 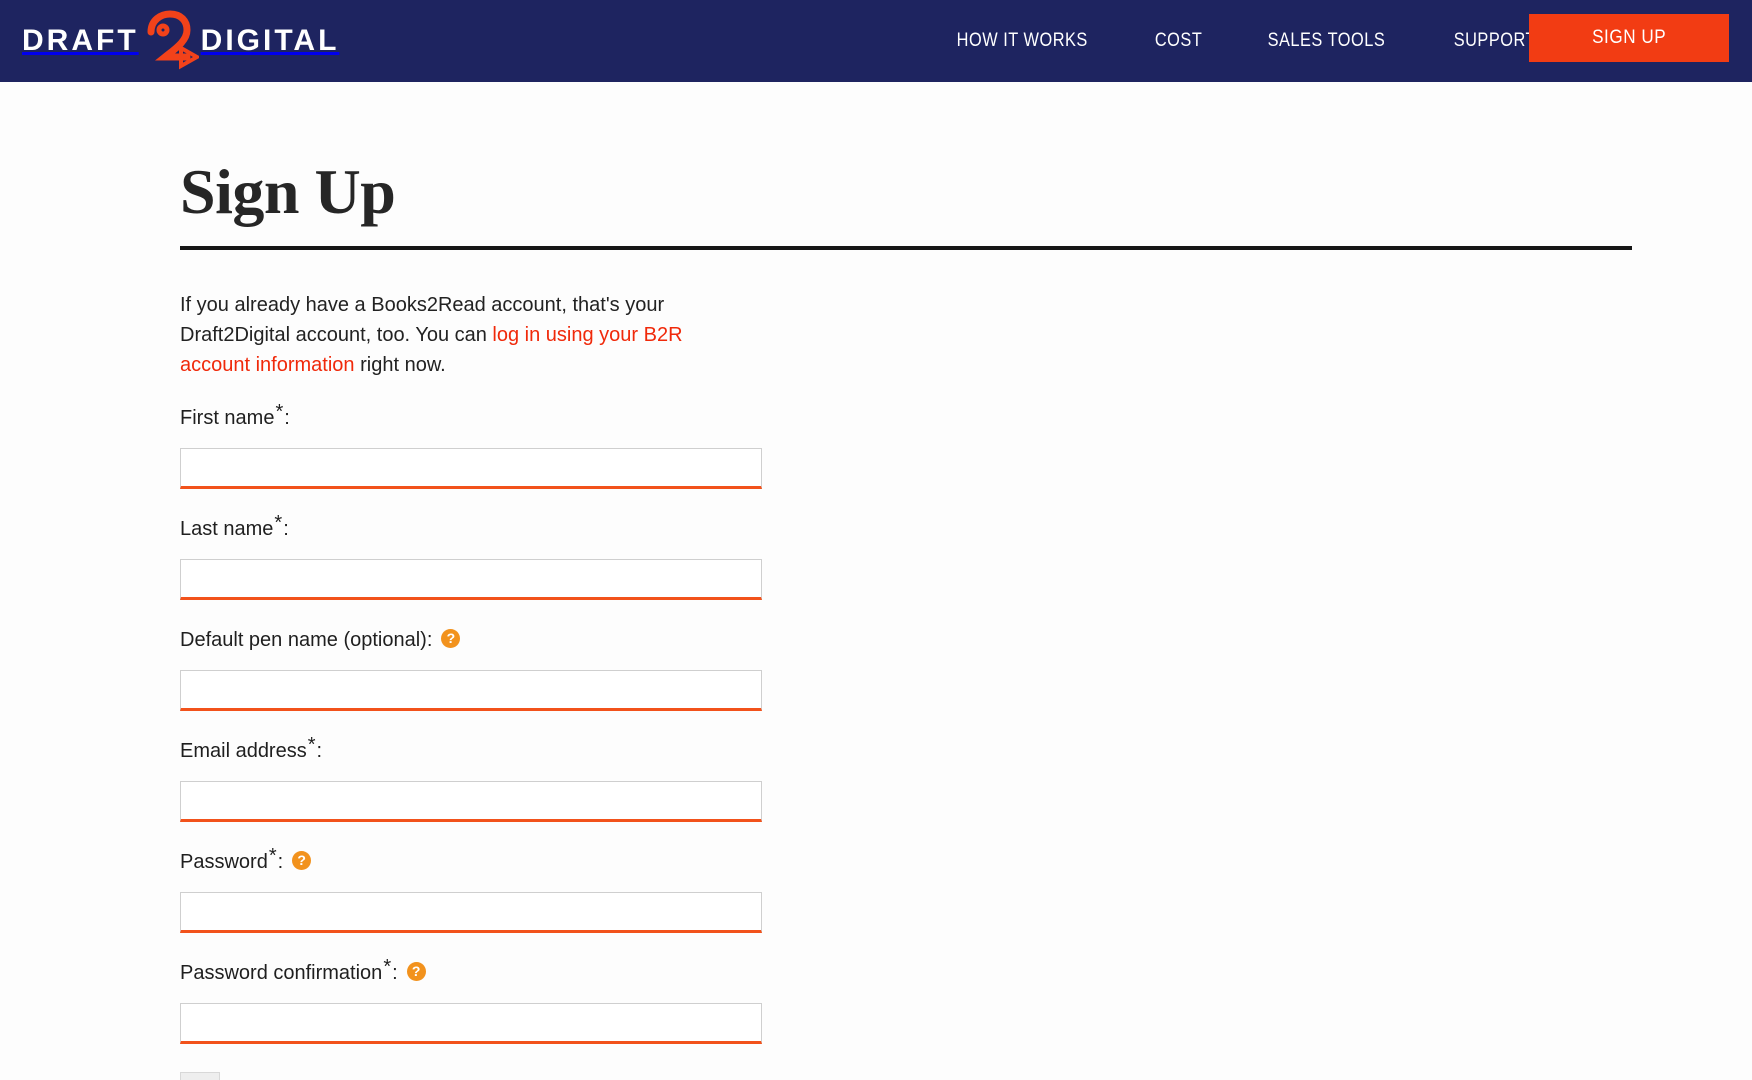 I want to click on field-password: Password *: ?, so click(x=966, y=889).